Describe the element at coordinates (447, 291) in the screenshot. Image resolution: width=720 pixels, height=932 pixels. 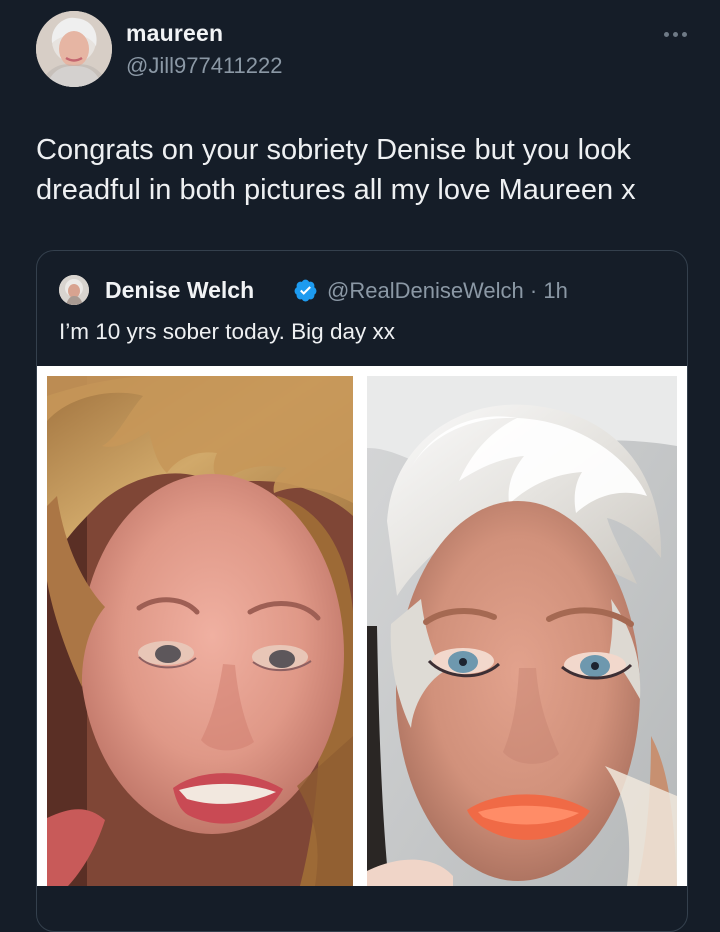
I see `quoted-author-handle-time: @RealDeniseWelch · 1h` at that location.